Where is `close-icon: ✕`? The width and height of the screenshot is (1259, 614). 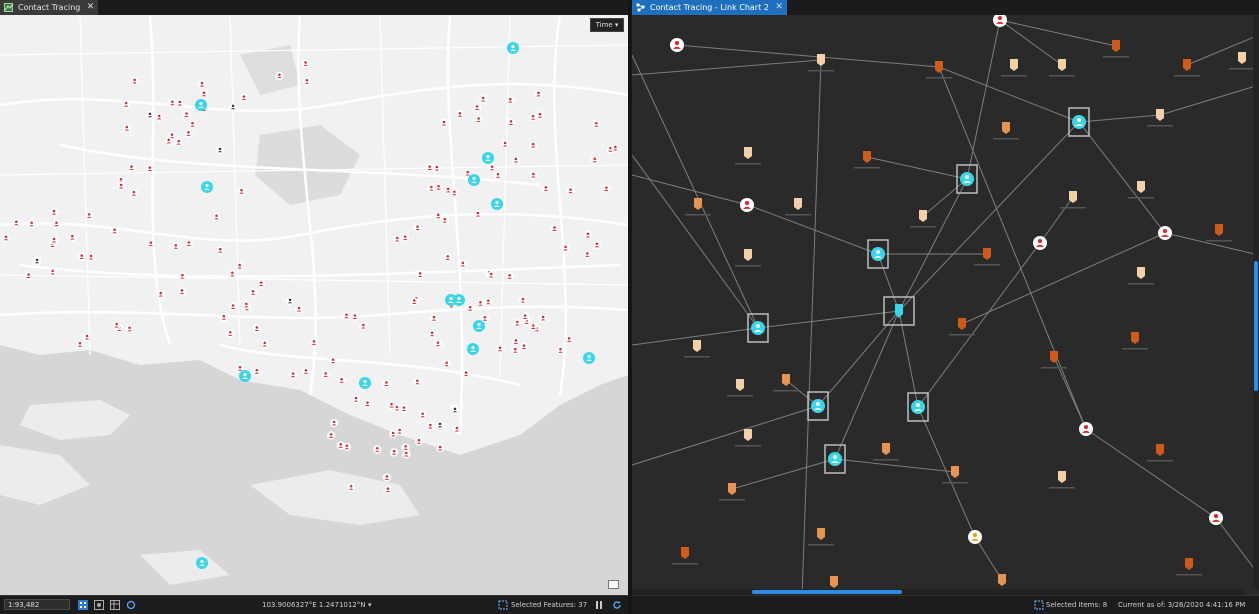 close-icon: ✕ is located at coordinates (91, 7).